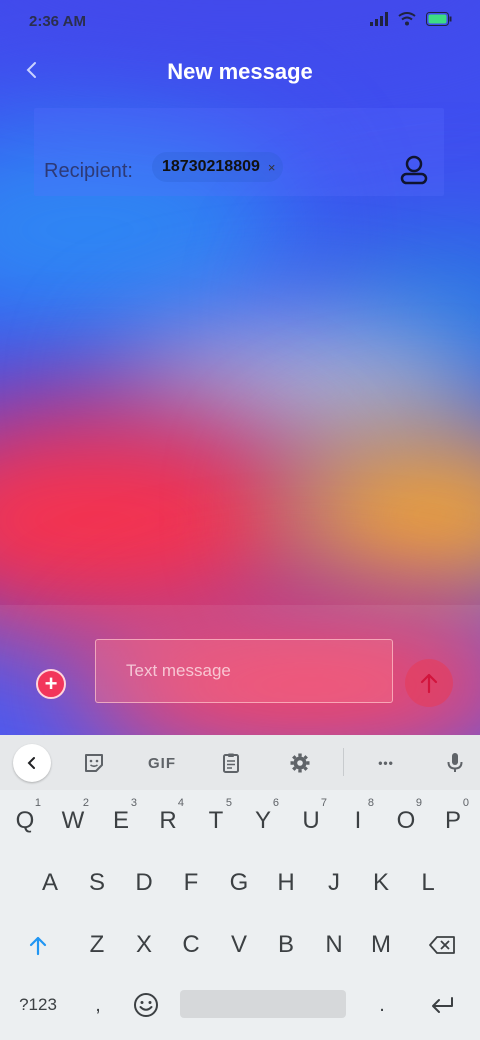 The image size is (480, 1040). I want to click on recipient-label: Recipient:, so click(88, 171).